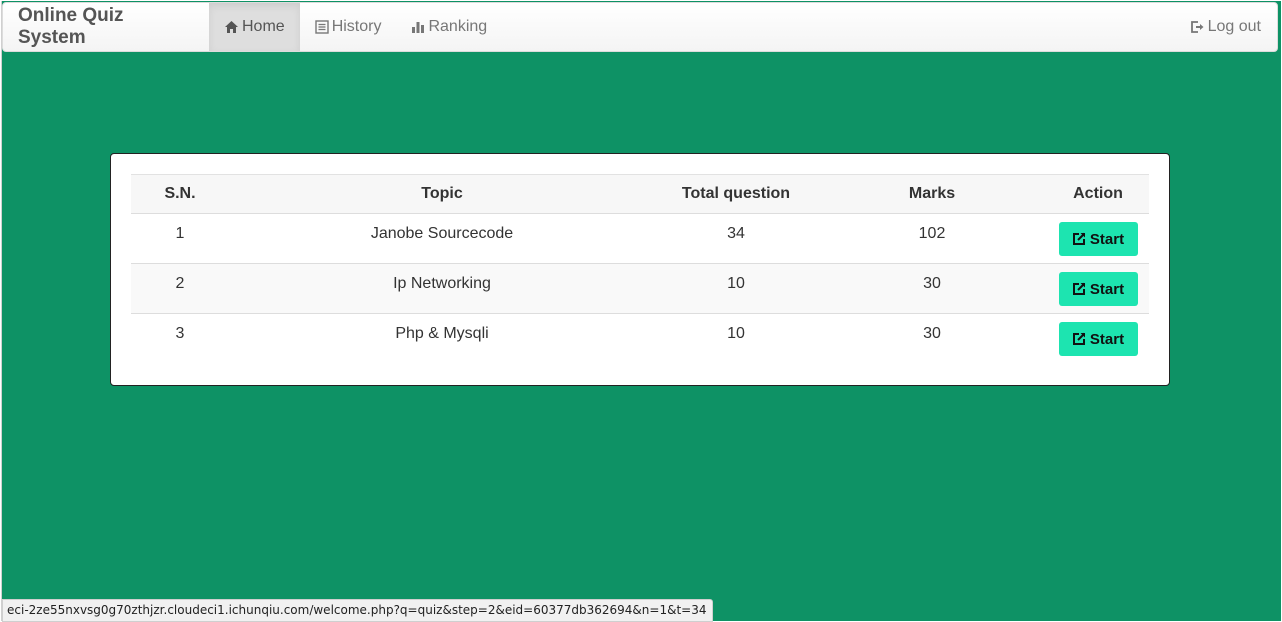 Image resolution: width=1282 pixels, height=622 pixels. Describe the element at coordinates (458, 26) in the screenshot. I see `nav-ranking-label: Ranking` at that location.